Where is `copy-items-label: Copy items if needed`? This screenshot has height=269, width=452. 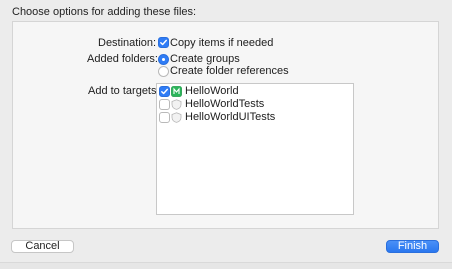
copy-items-label: Copy items if needed is located at coordinates (221, 43).